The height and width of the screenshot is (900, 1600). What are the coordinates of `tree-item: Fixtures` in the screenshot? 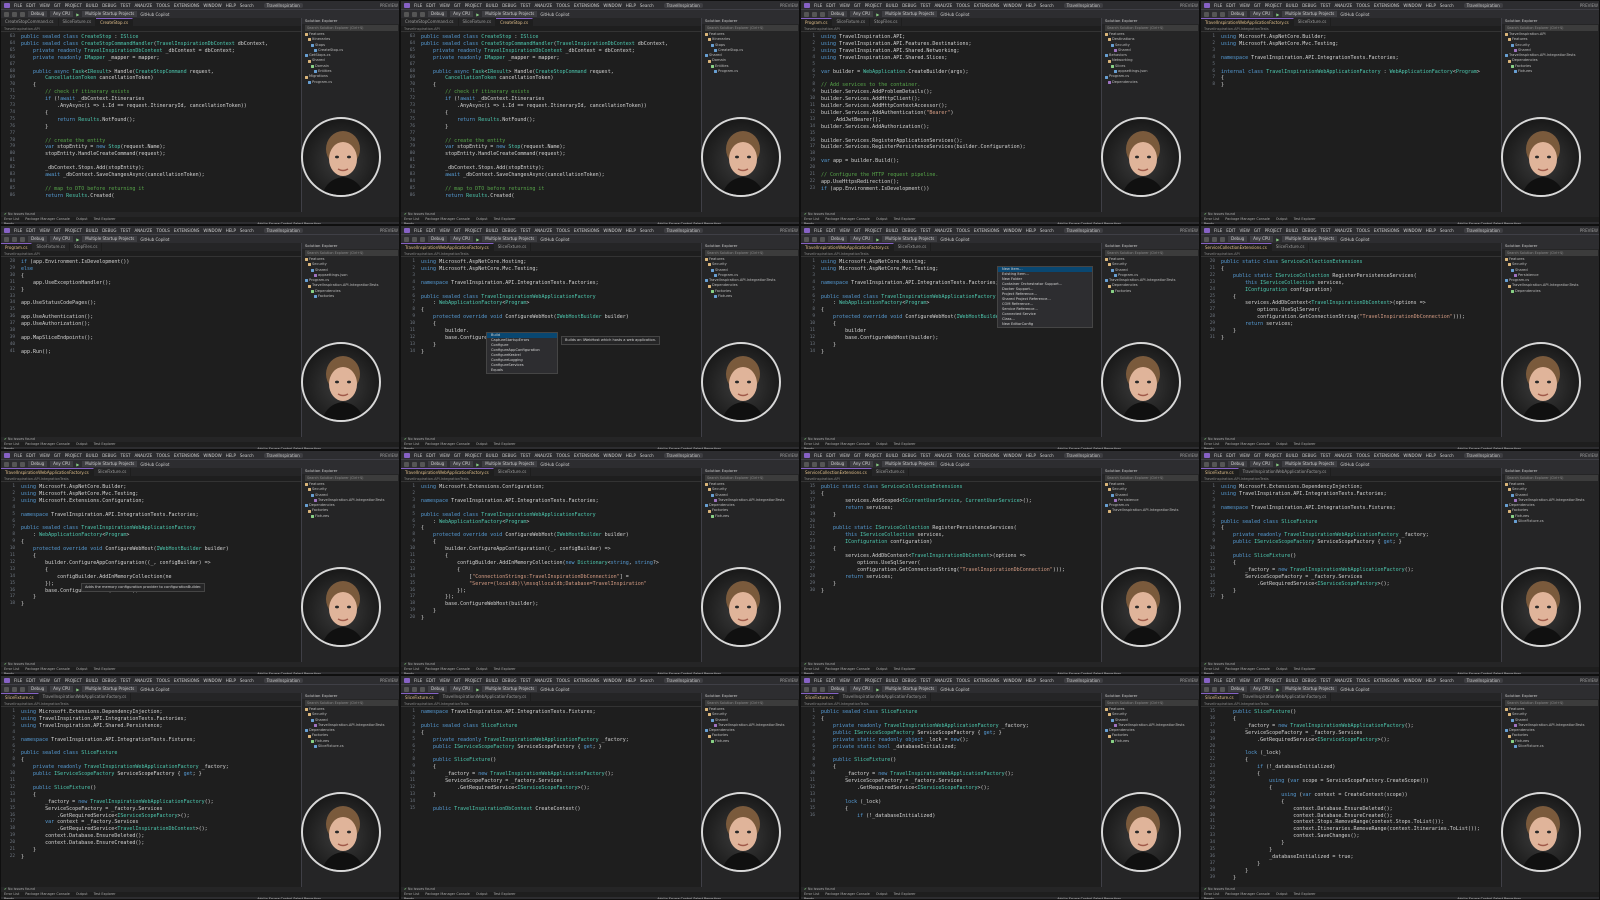 It's located at (1150, 741).